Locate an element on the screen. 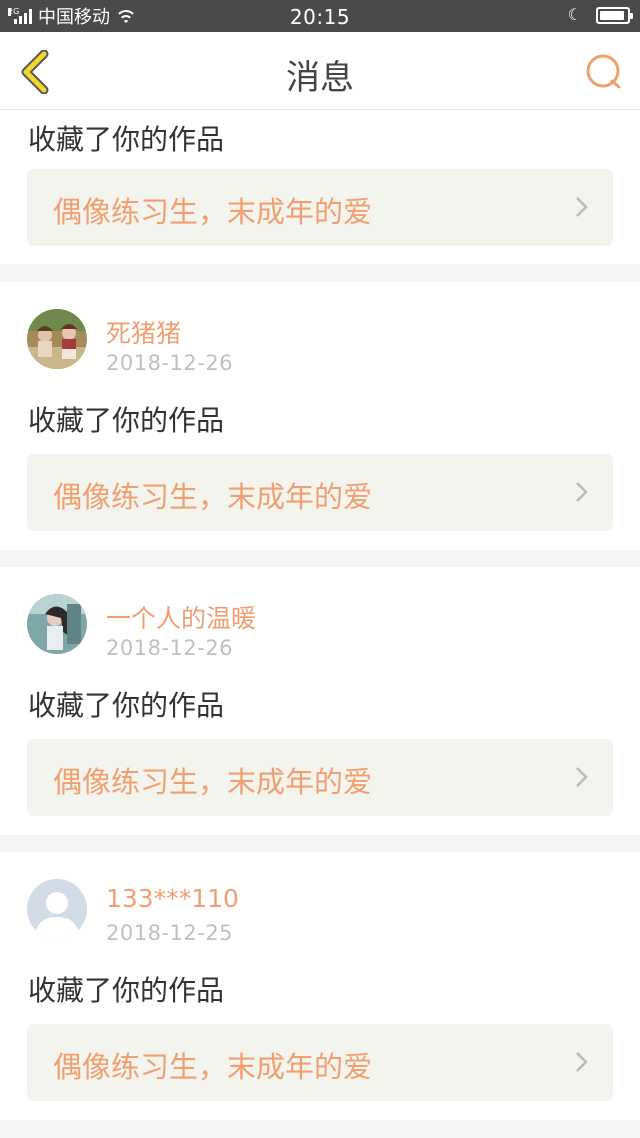 Image resolution: width=640 pixels, height=1138 pixels. message-date: 2018-12-25 is located at coordinates (170, 933).